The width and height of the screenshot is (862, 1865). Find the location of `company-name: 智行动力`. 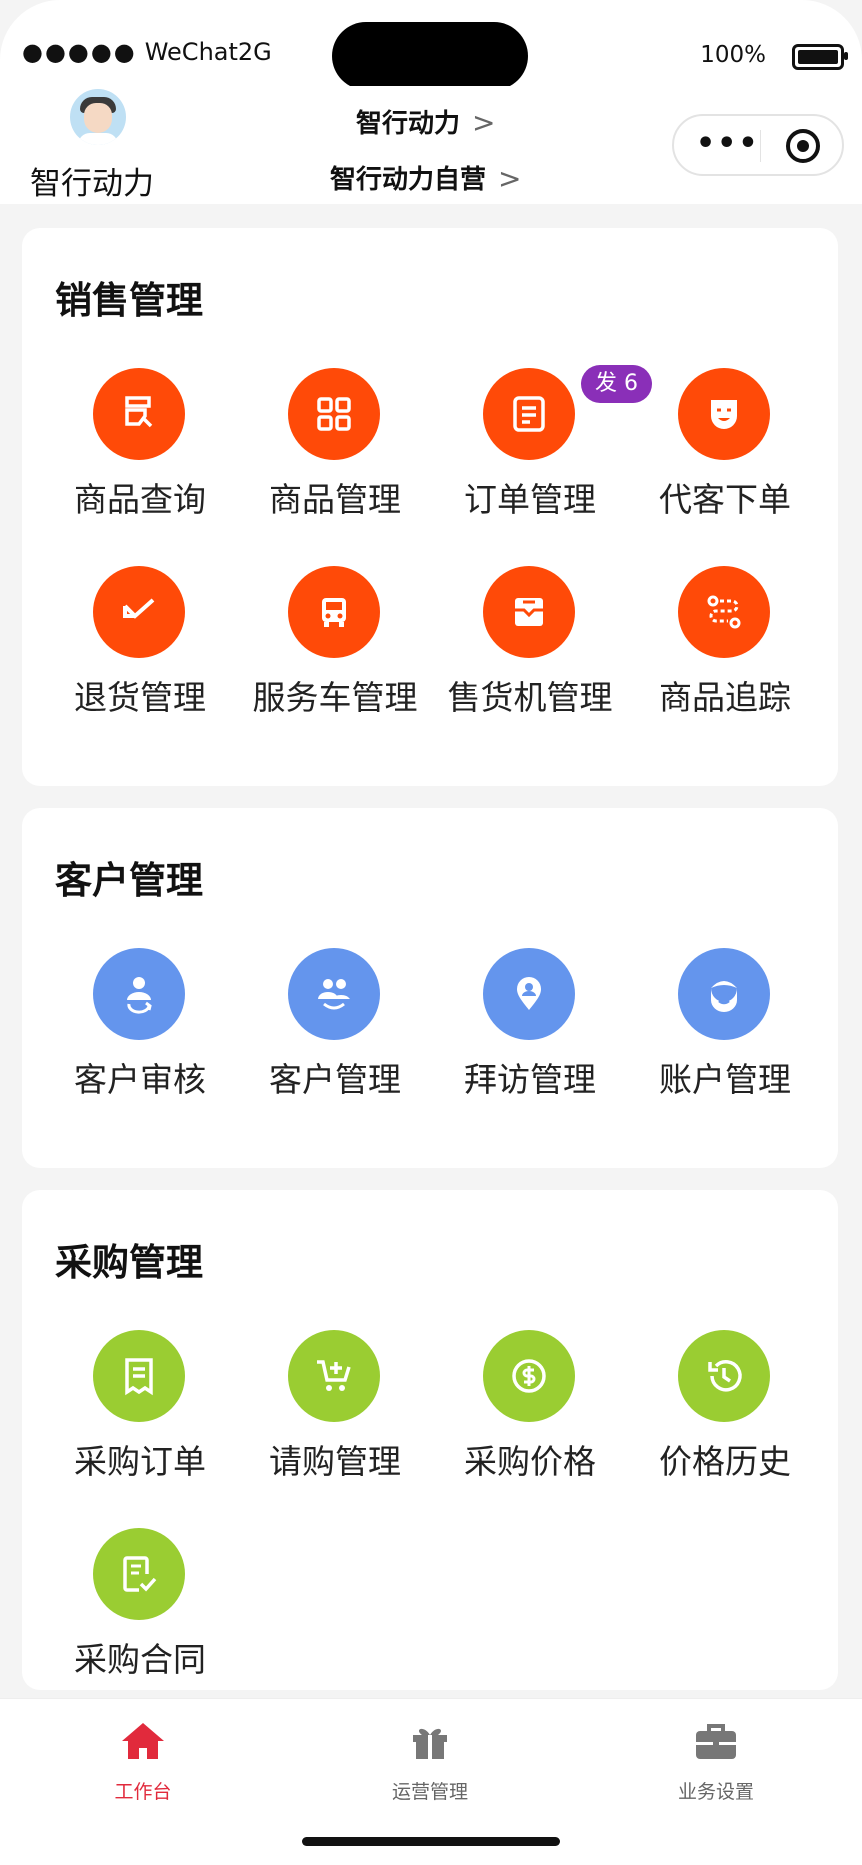

company-name: 智行动力 is located at coordinates (92, 184).